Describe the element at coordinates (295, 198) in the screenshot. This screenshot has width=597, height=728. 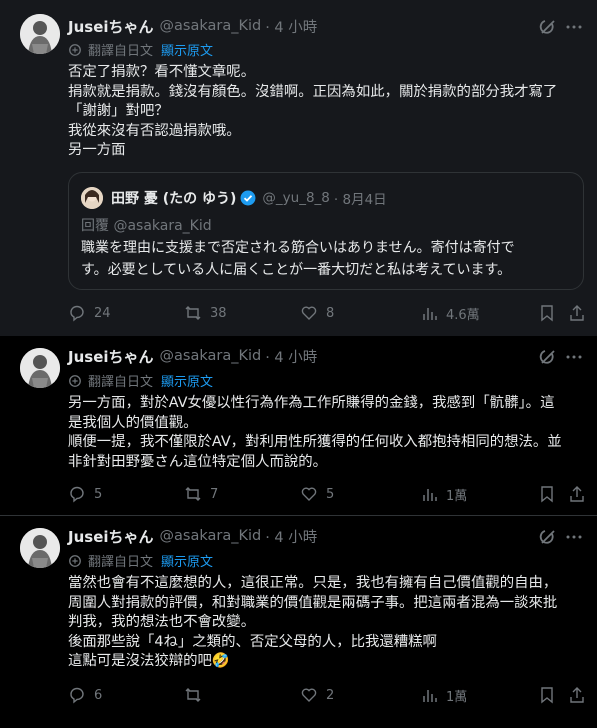
I see `handle: @_yu_8_8` at that location.